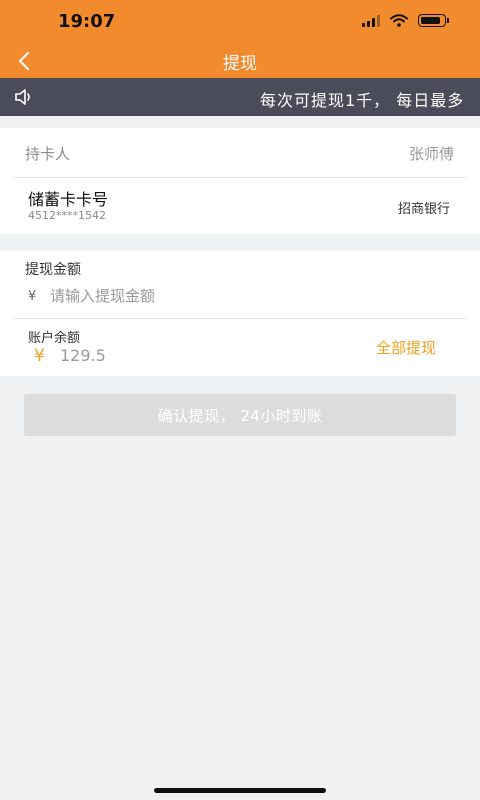 The width and height of the screenshot is (480, 800). I want to click on withdraw-amount-label: 提现金额, so click(53, 270).